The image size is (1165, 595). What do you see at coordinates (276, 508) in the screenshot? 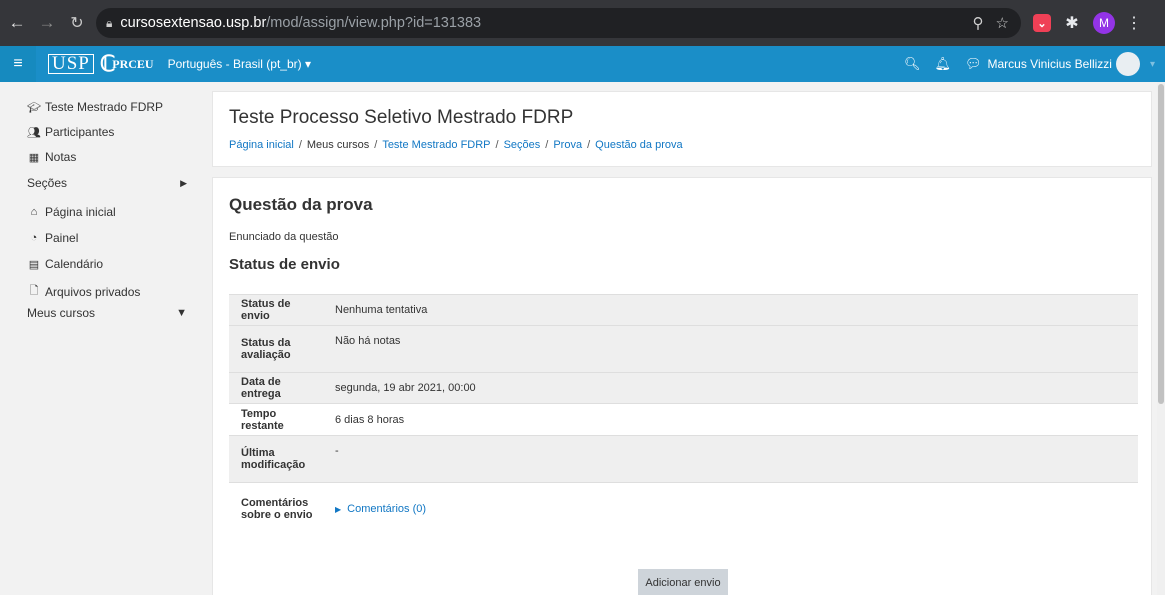
I see `row-label: Comentários sobre o envio` at bounding box center [276, 508].